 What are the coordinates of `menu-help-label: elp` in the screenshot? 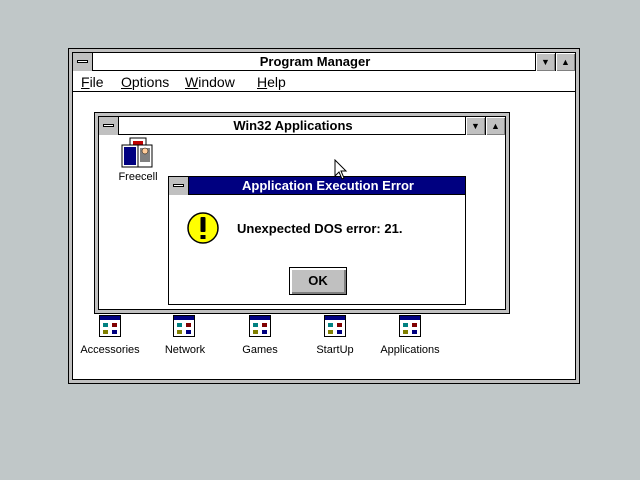 It's located at (276, 82).